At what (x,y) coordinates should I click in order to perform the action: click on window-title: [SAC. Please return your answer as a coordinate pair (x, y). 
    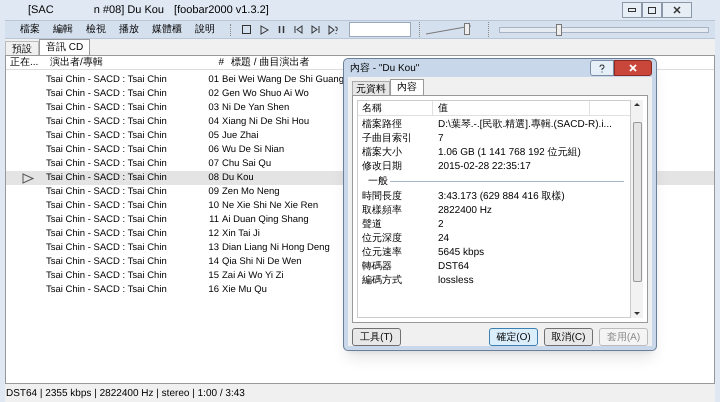
    Looking at the image, I should click on (41, 10).